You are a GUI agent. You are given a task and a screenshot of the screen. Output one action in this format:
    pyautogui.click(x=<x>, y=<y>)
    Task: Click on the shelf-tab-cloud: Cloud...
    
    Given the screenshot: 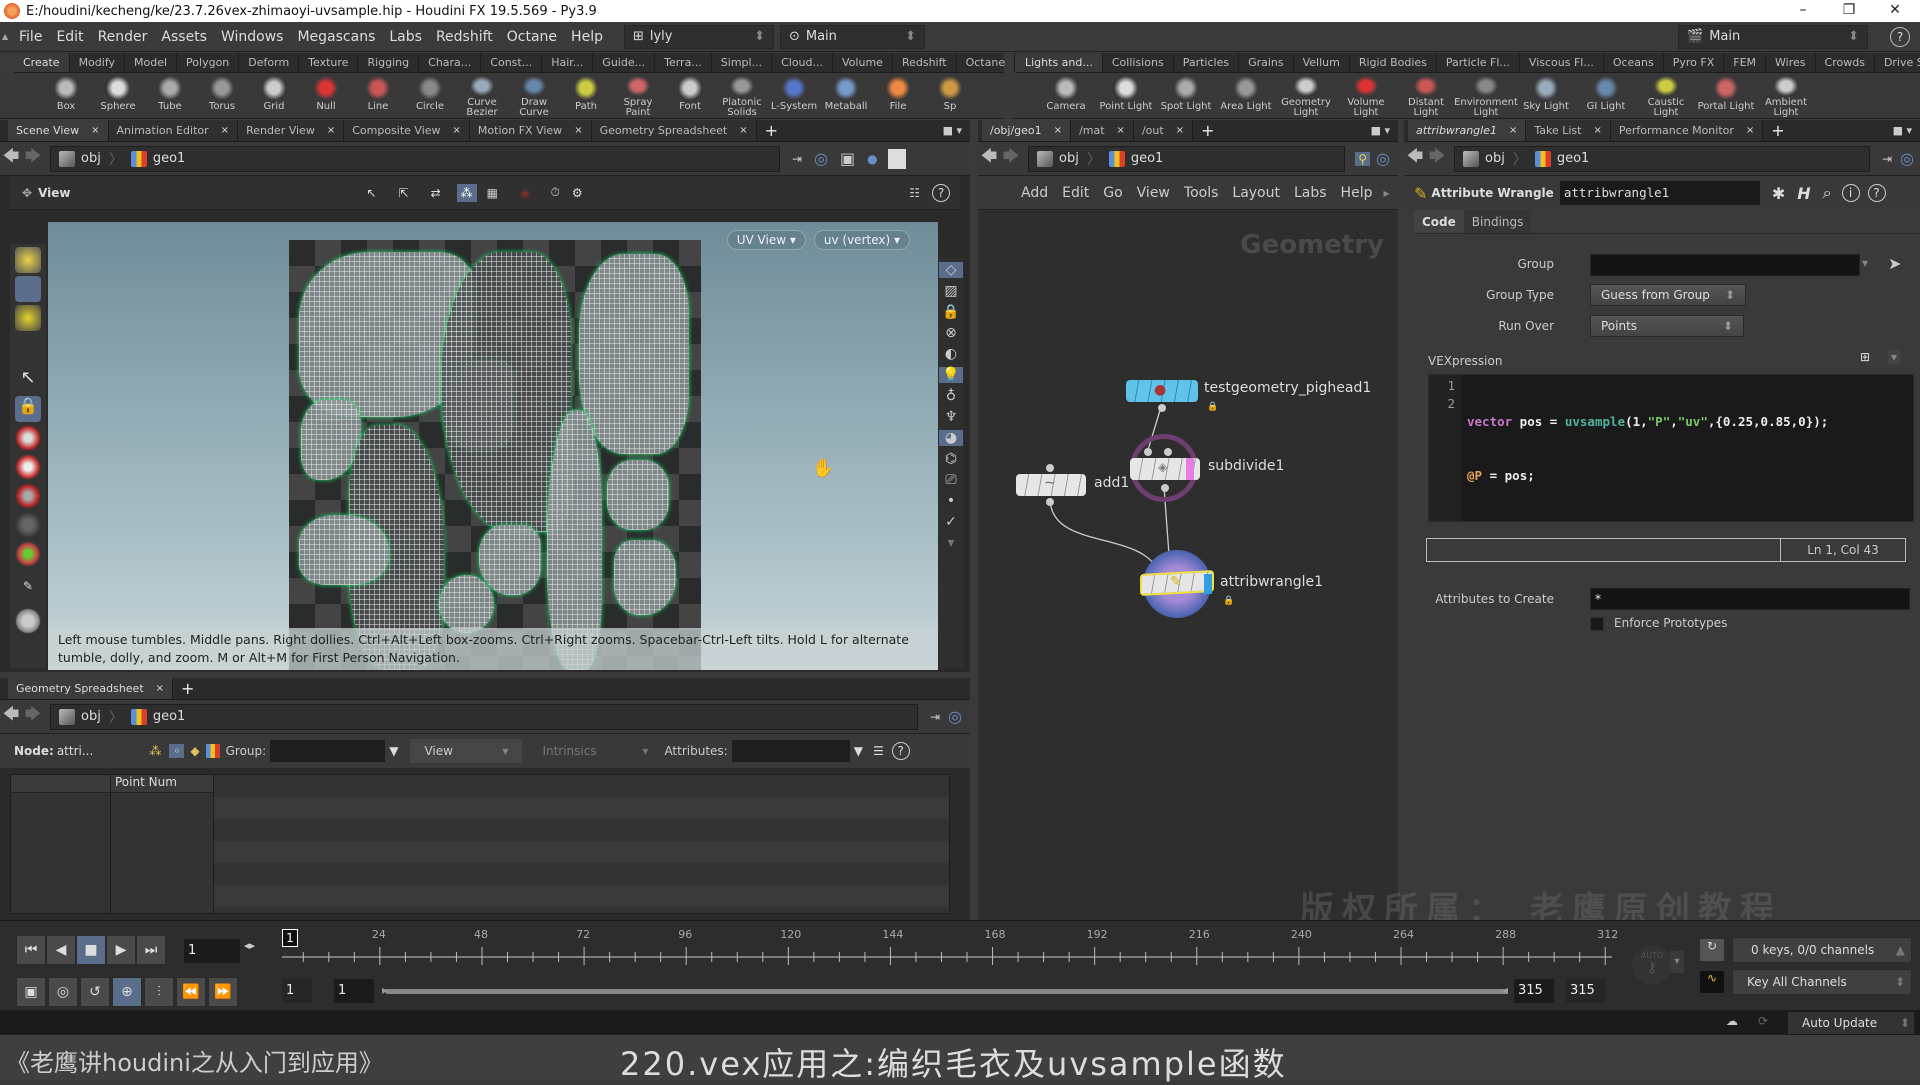 What is the action you would take?
    pyautogui.click(x=803, y=62)
    